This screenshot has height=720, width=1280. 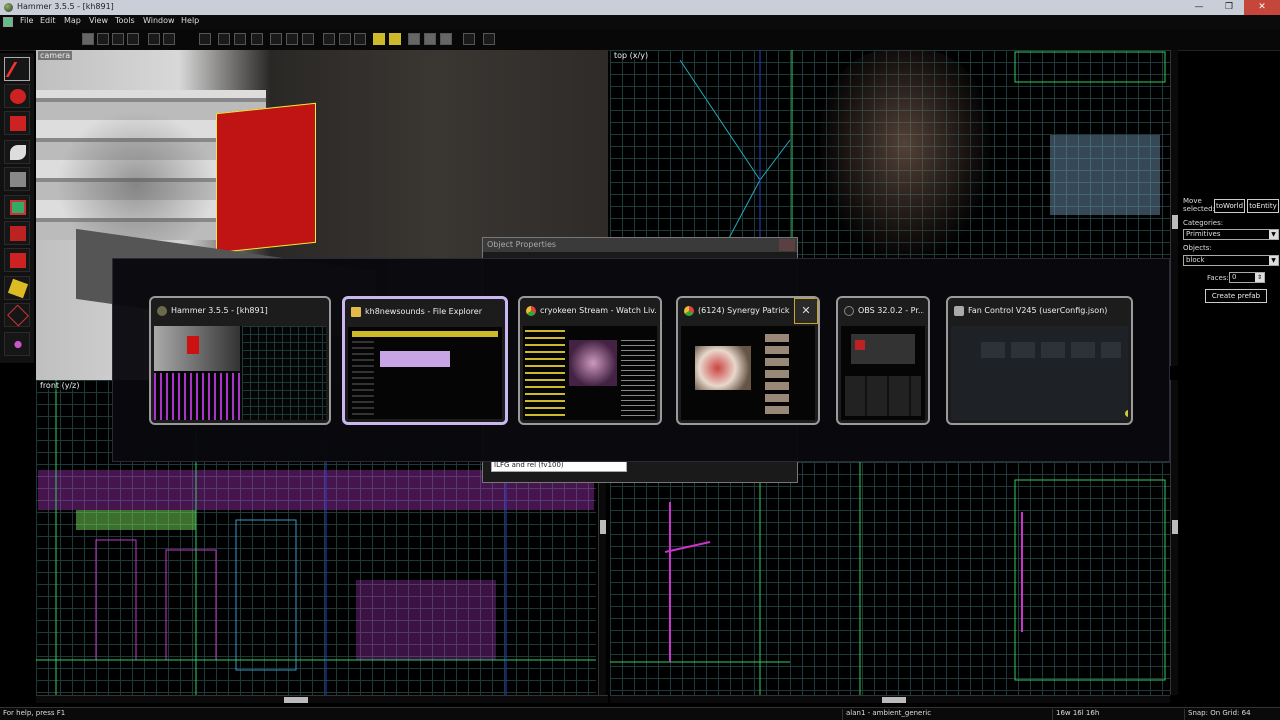 I want to click on top-viewport: top (x/y), so click(x=890, y=155).